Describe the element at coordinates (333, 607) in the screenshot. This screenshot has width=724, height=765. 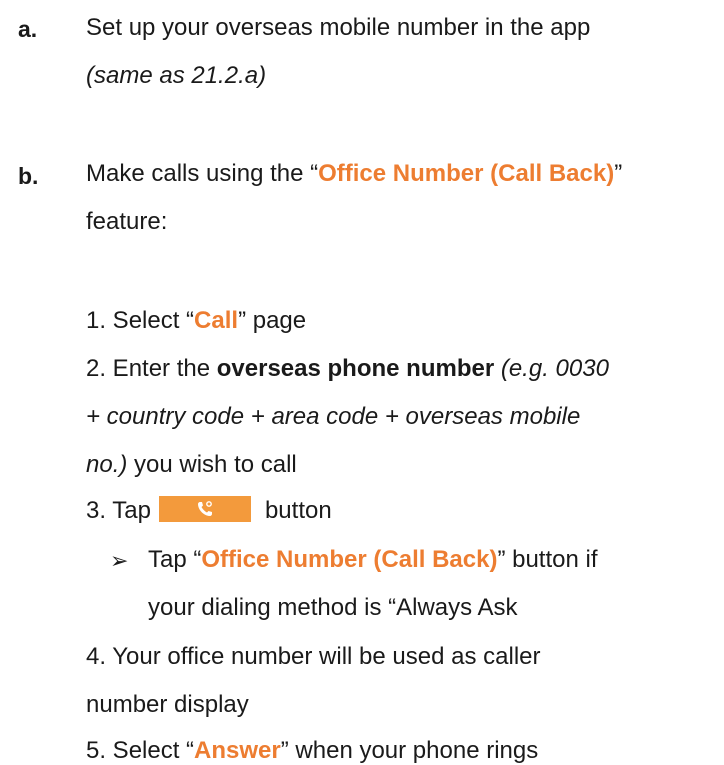
I see `sub-step-line2: your dialing method is “Always Ask` at that location.